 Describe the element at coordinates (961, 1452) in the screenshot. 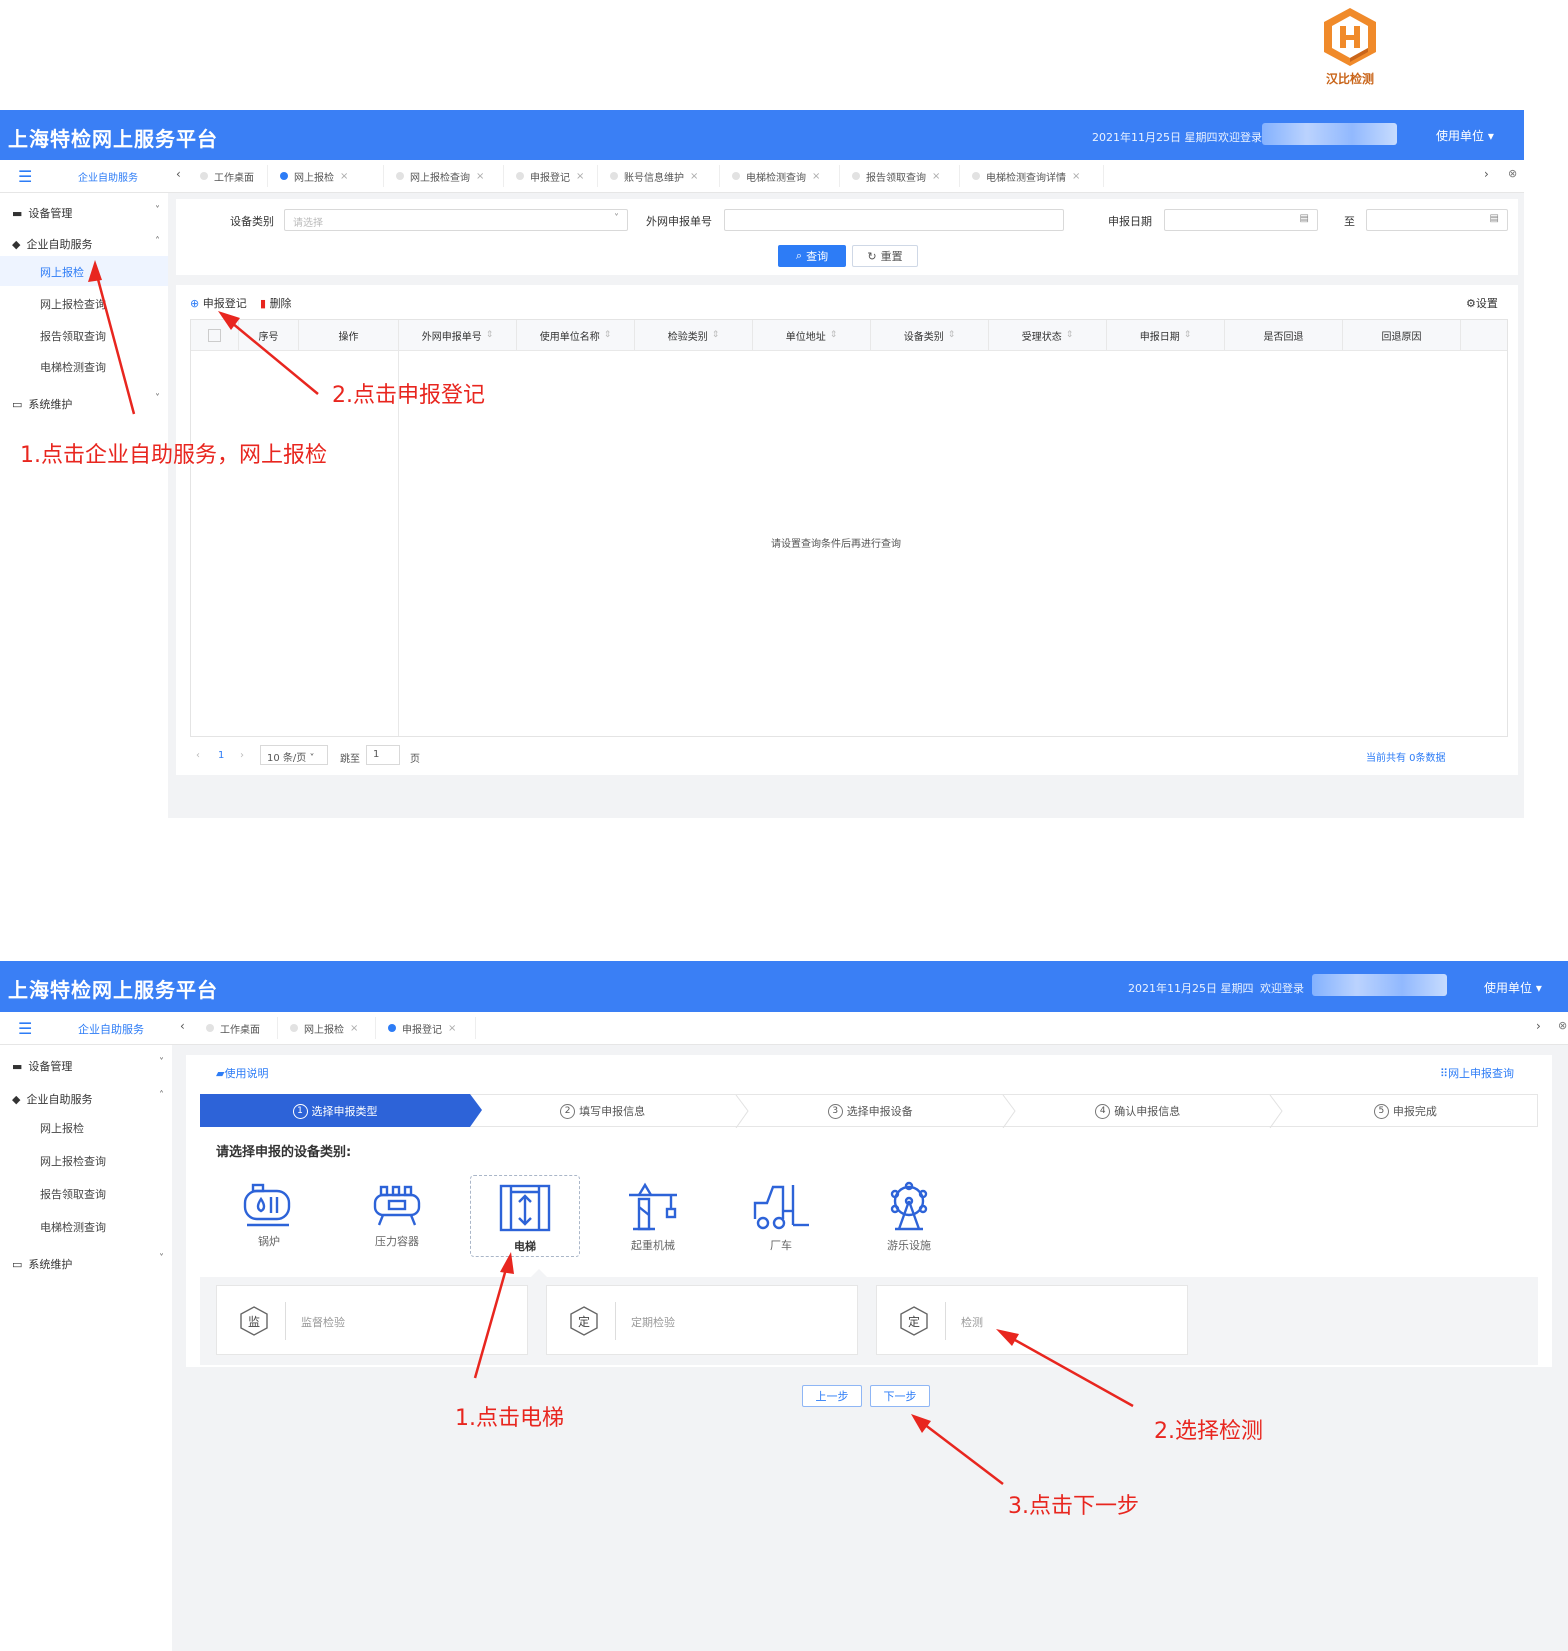

I see `arrow-line-next` at that location.